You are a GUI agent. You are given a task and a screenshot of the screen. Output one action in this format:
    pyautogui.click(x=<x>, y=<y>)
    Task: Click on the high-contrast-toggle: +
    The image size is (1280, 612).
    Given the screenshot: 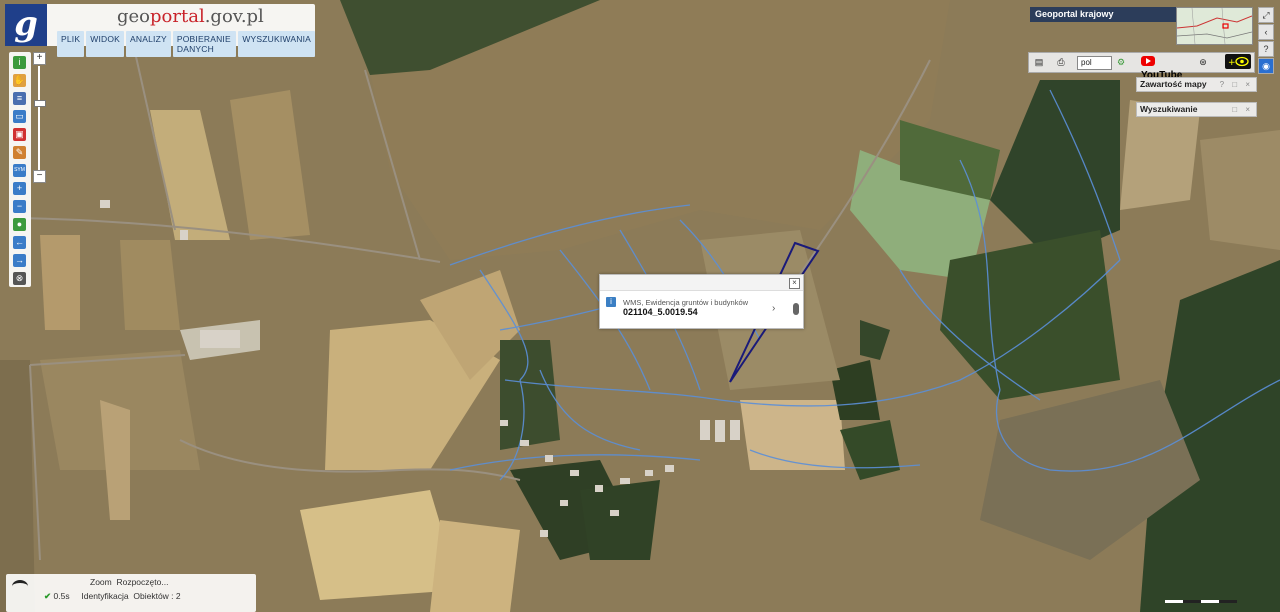 What is the action you would take?
    pyautogui.click(x=1238, y=61)
    